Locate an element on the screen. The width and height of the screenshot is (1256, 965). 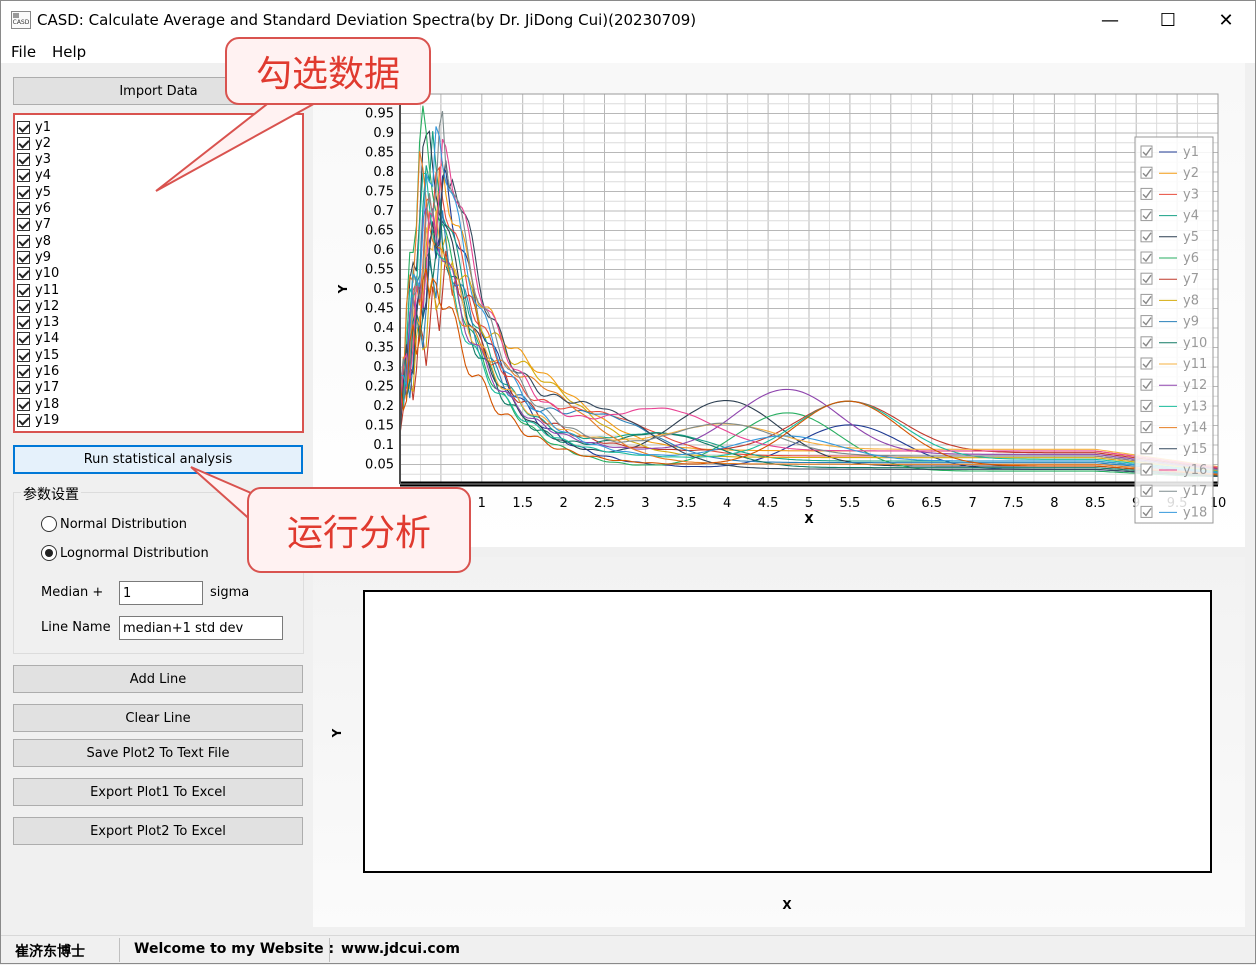
status-url: www.jdcui.com is located at coordinates (400, 949).